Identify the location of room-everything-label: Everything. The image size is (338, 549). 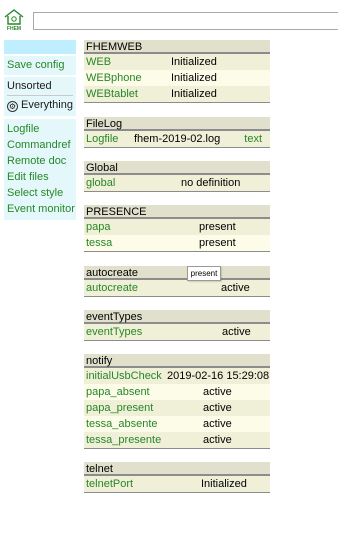
(47, 105).